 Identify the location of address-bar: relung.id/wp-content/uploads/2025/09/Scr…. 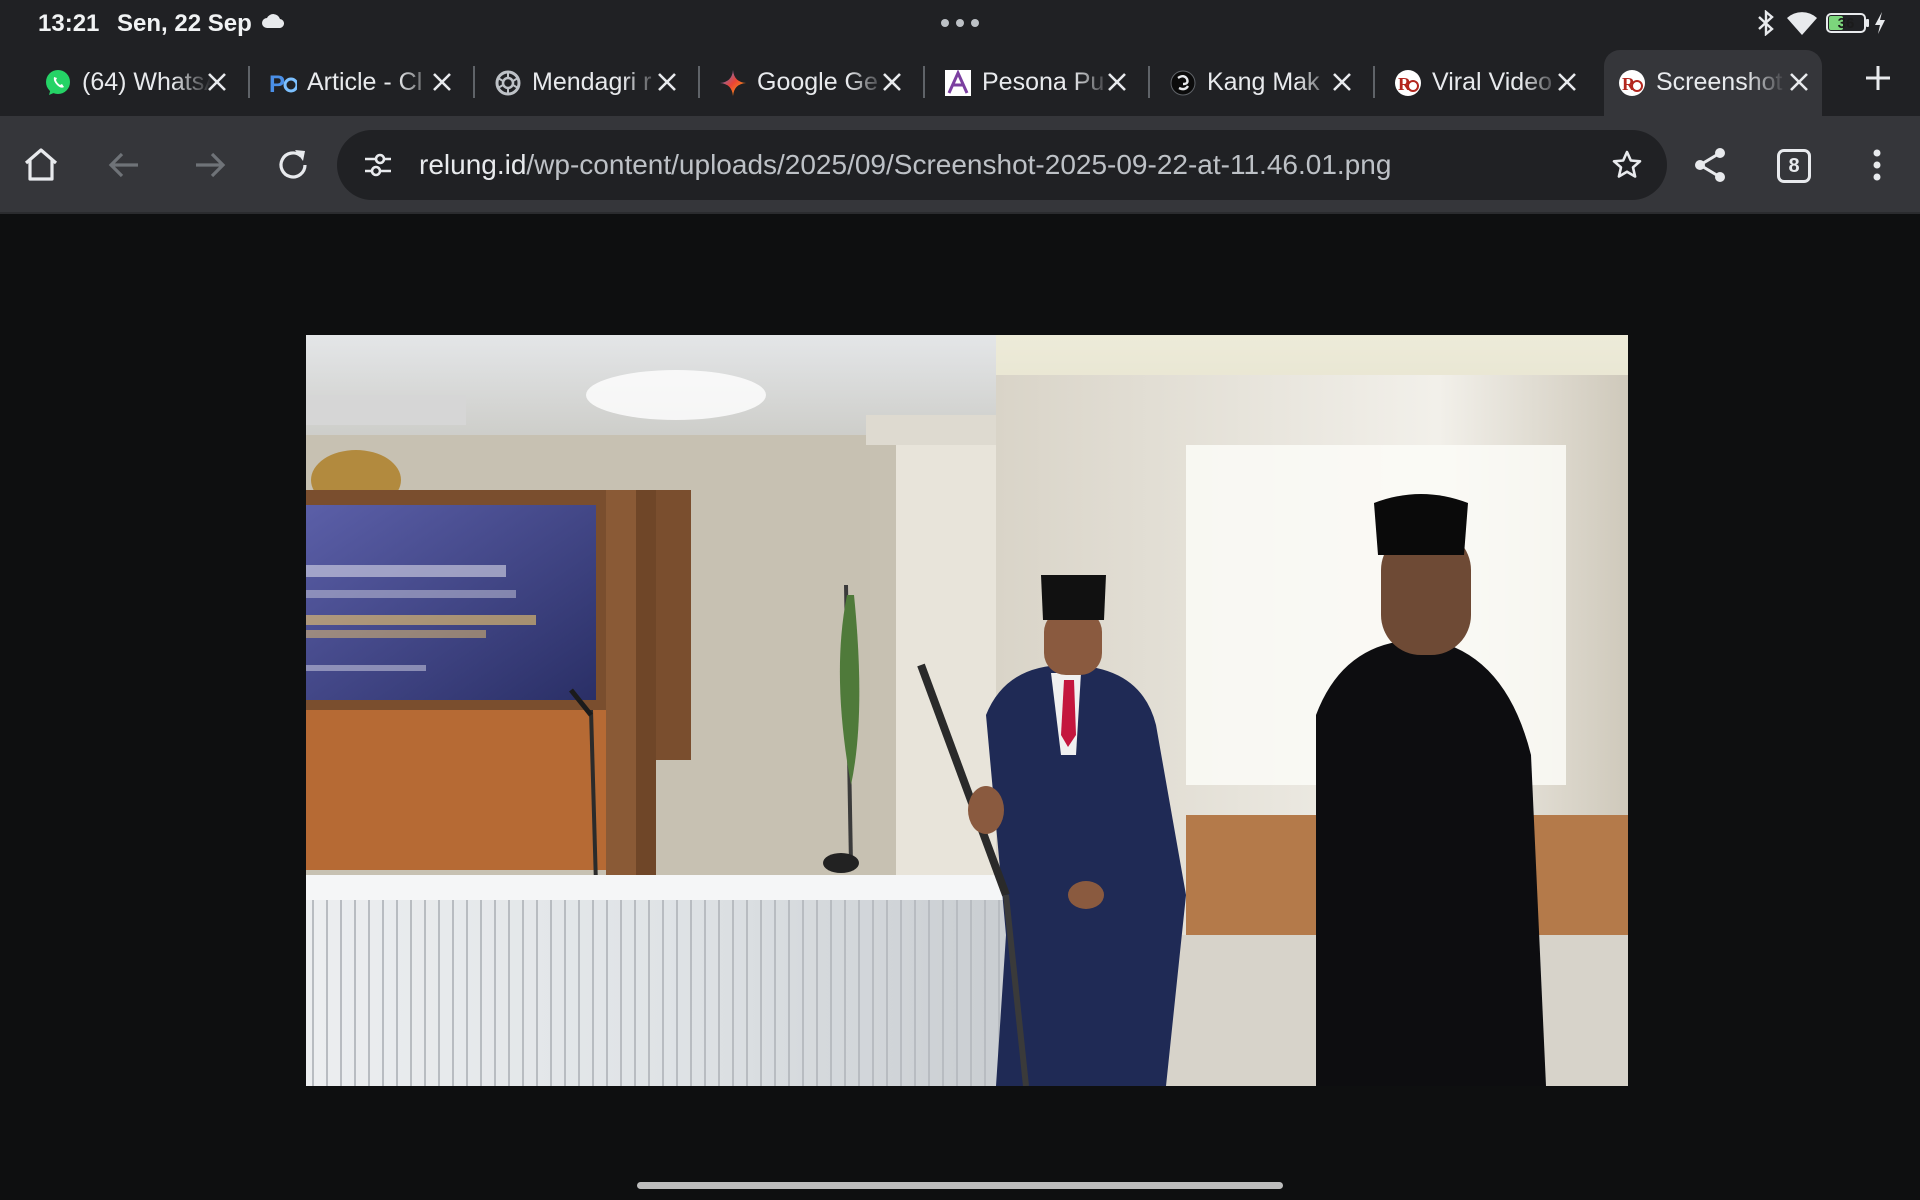
(1002, 165).